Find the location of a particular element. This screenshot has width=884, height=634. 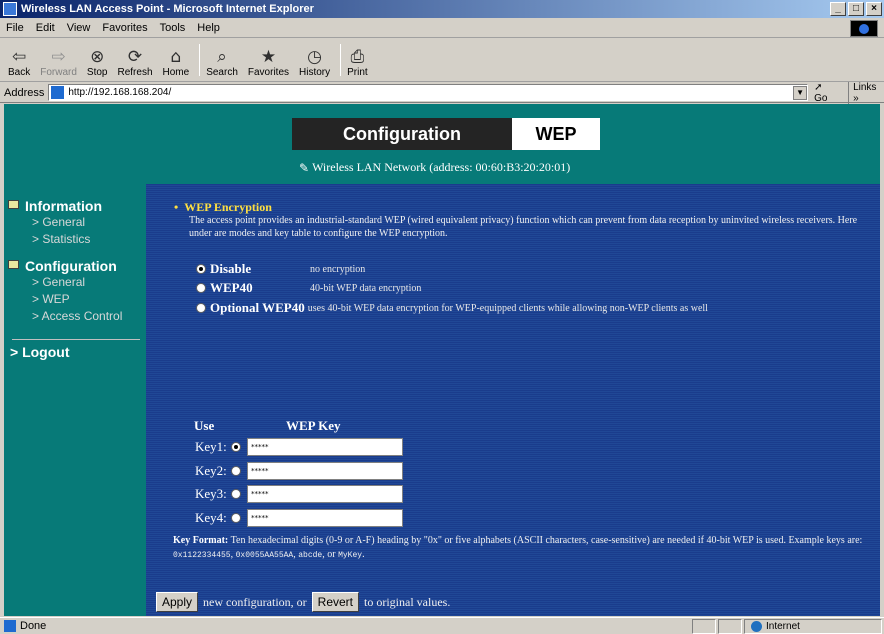

menu-help: Help is located at coordinates (208, 28).